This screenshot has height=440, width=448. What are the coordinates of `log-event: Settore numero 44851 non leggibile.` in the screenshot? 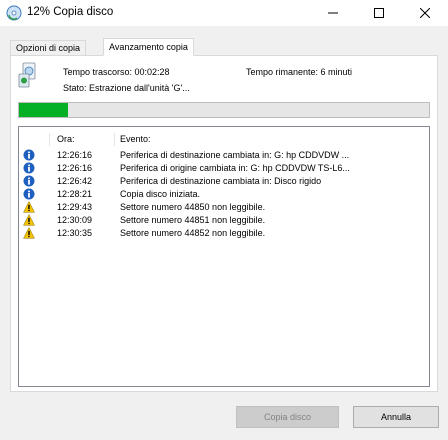 It's located at (193, 220).